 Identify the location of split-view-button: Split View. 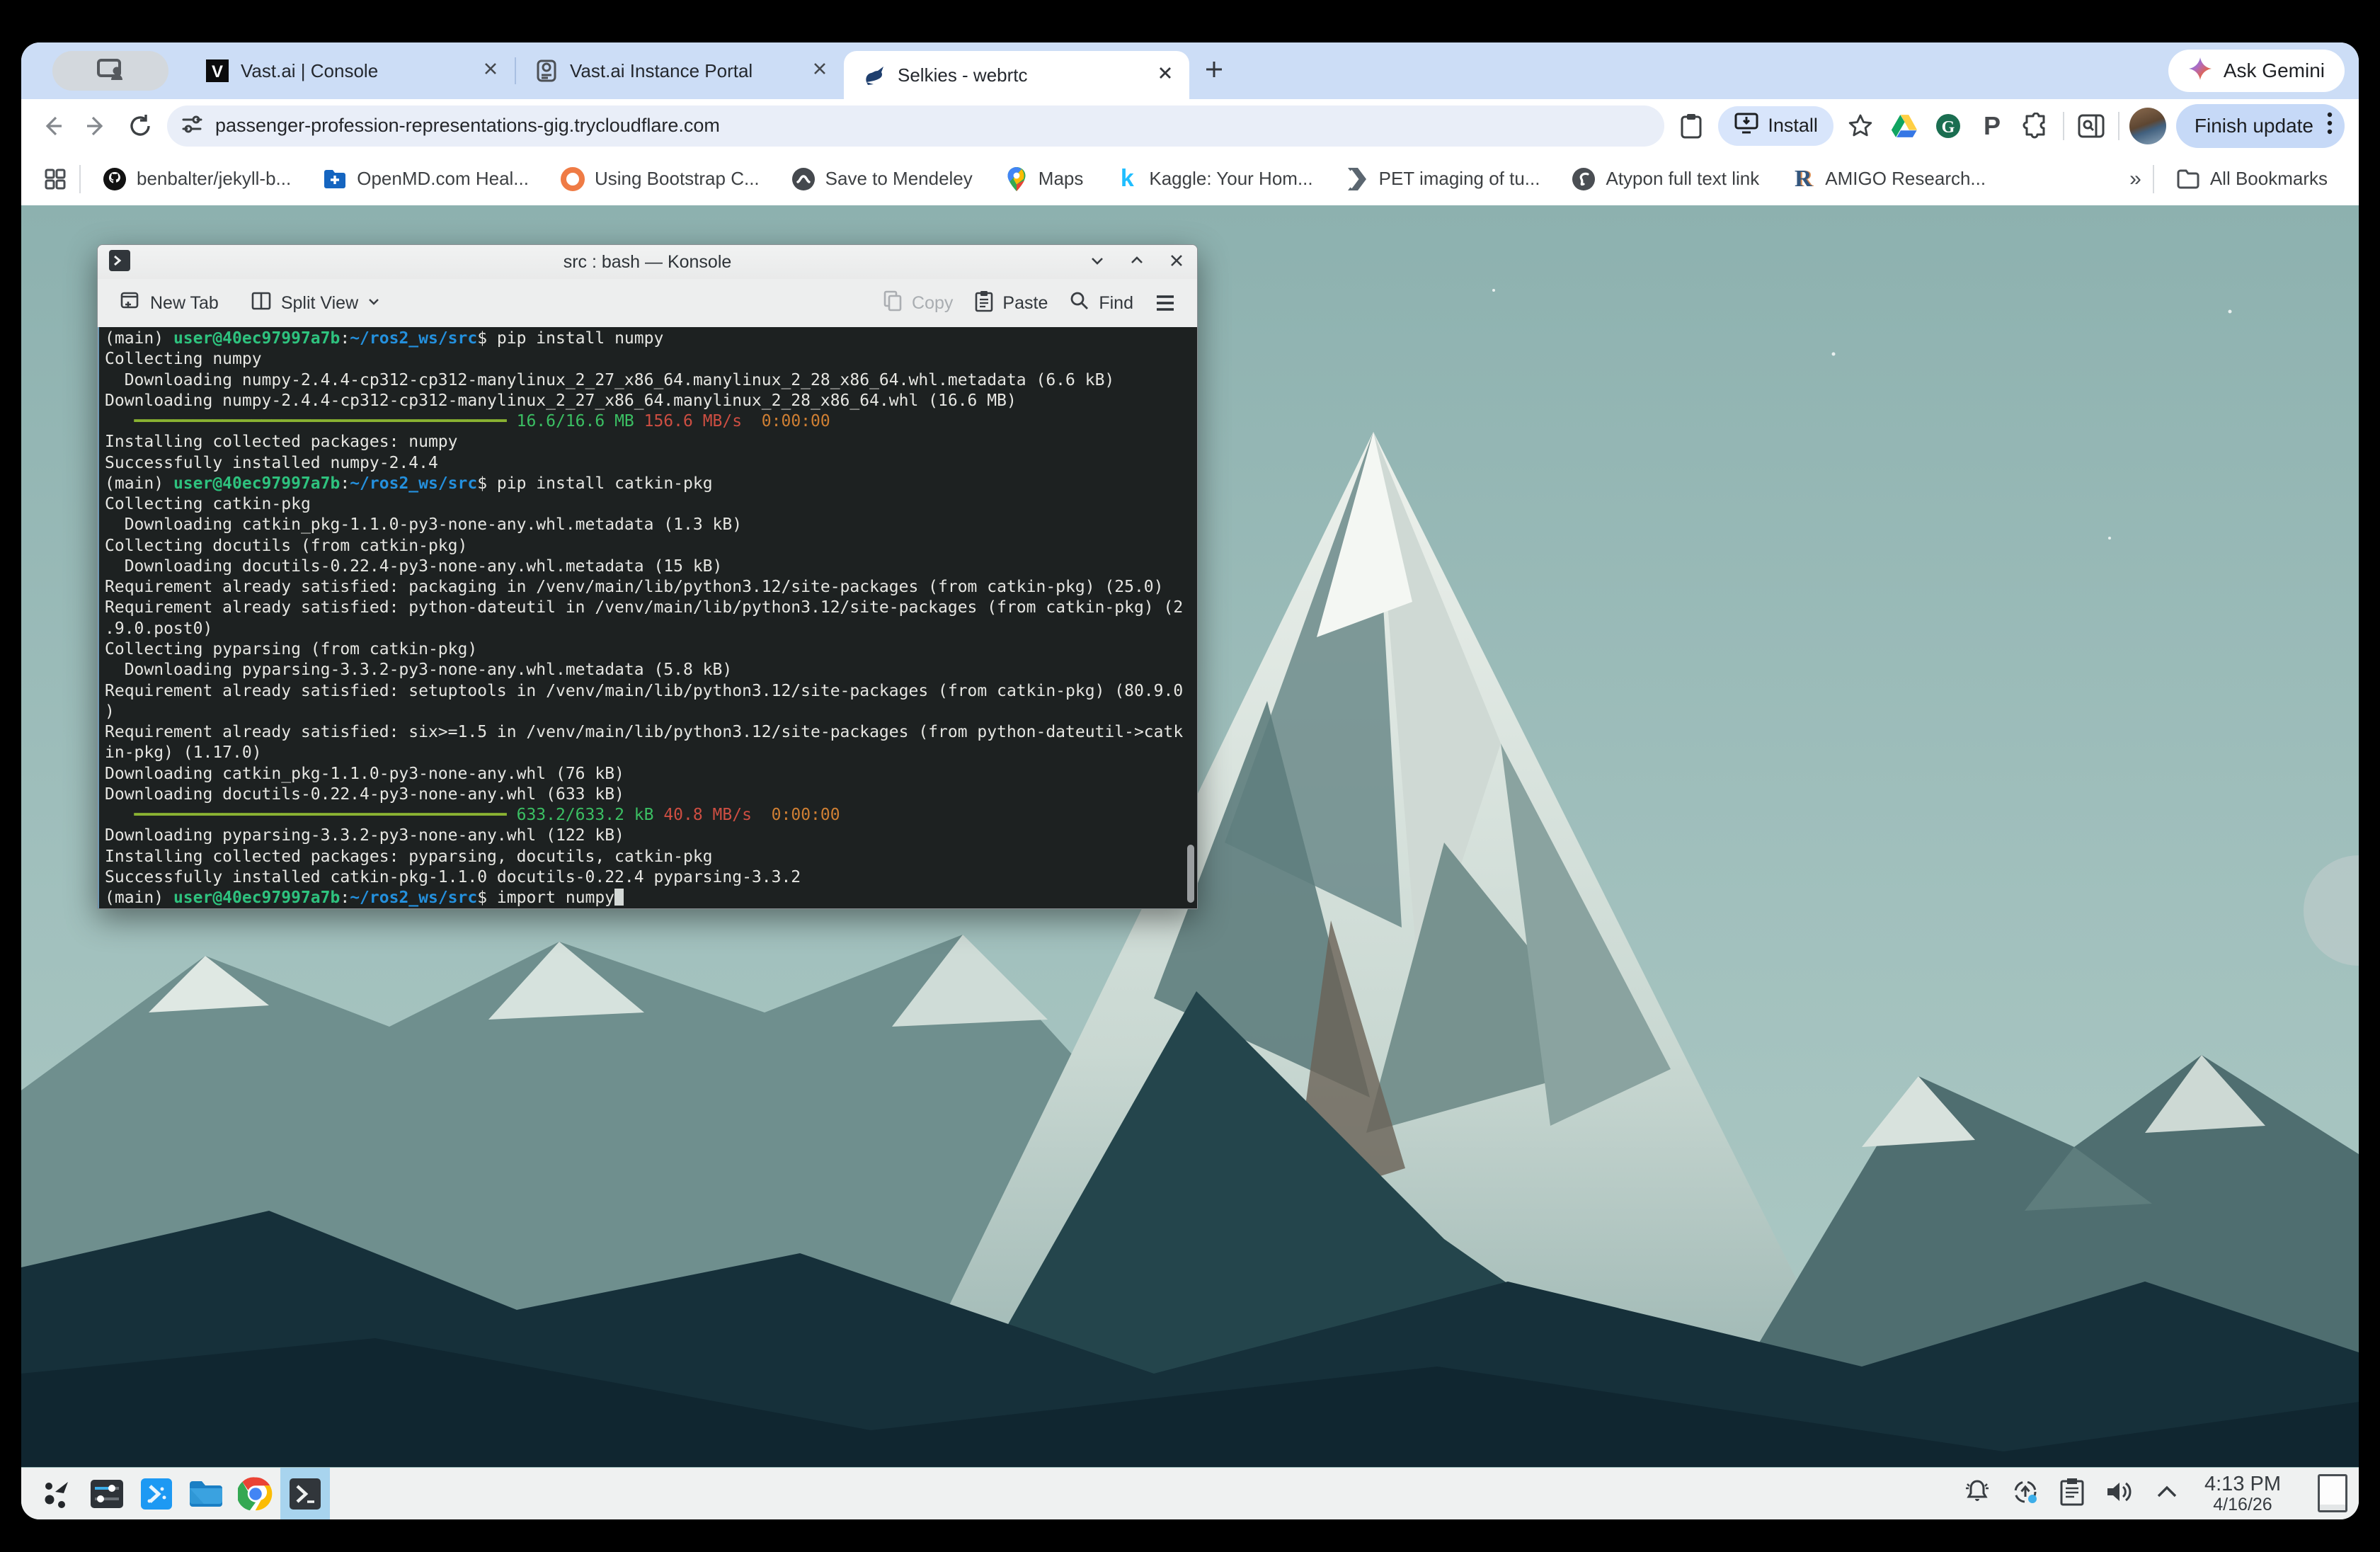
(316, 303).